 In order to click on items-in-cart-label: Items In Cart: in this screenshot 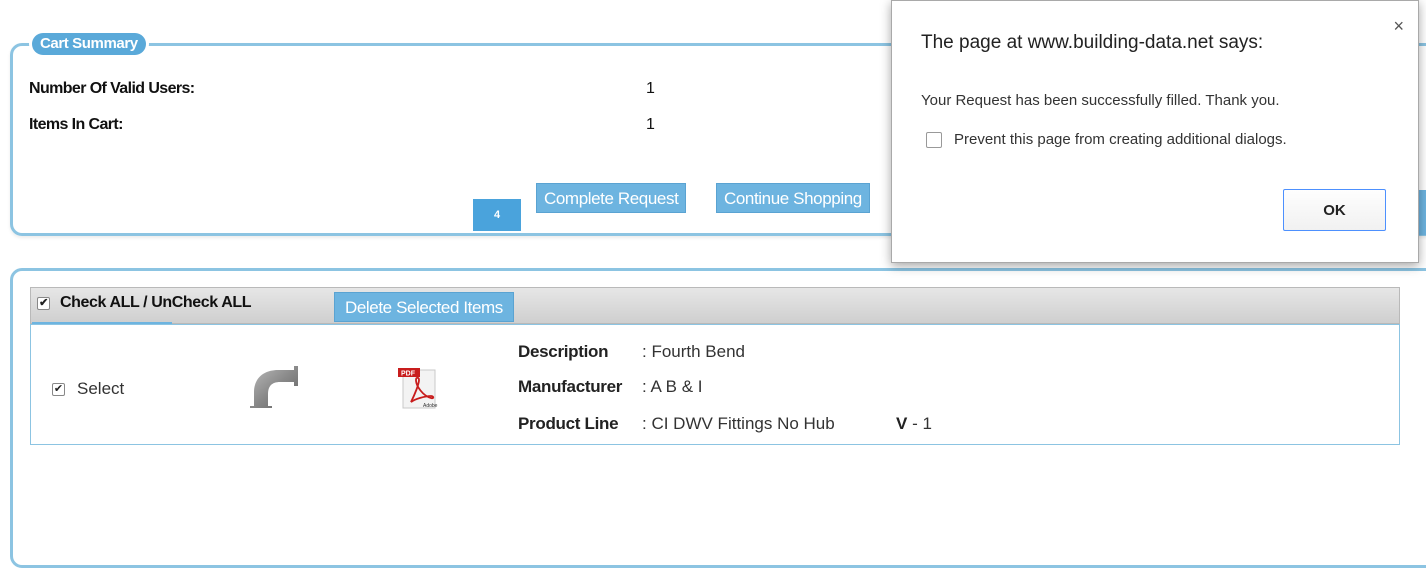, I will do `click(76, 124)`.